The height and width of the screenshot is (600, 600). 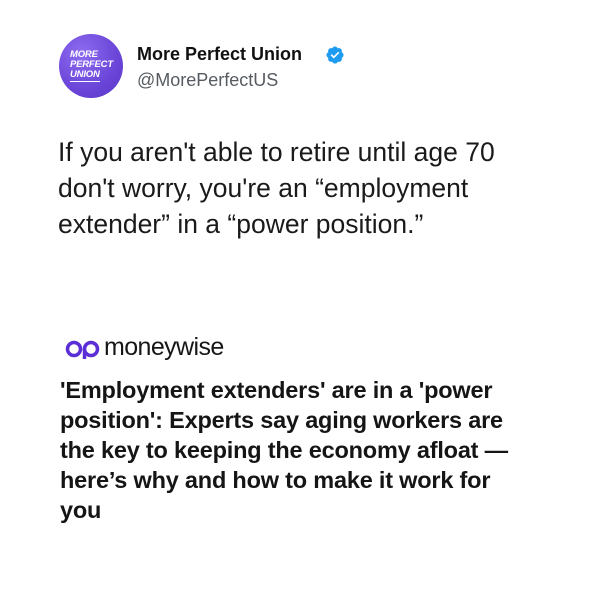 I want to click on display-name: More Perfect Union, so click(x=219, y=54).